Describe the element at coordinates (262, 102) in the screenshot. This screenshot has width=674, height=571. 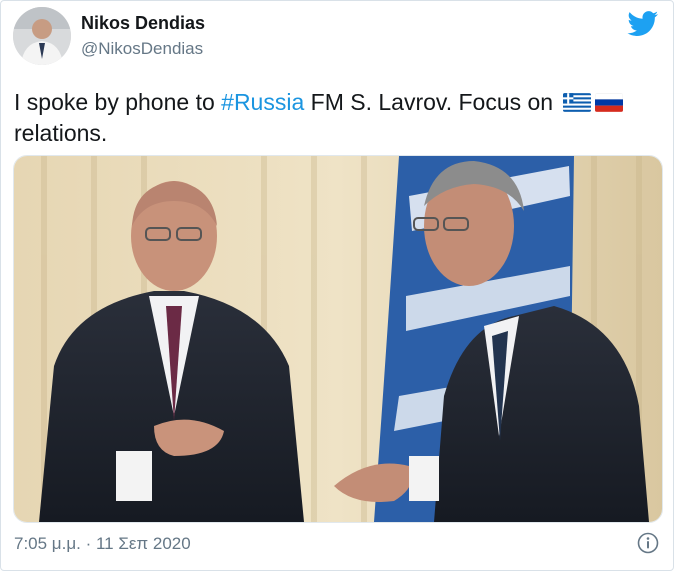
I see `hashtag-link: #Russia` at that location.